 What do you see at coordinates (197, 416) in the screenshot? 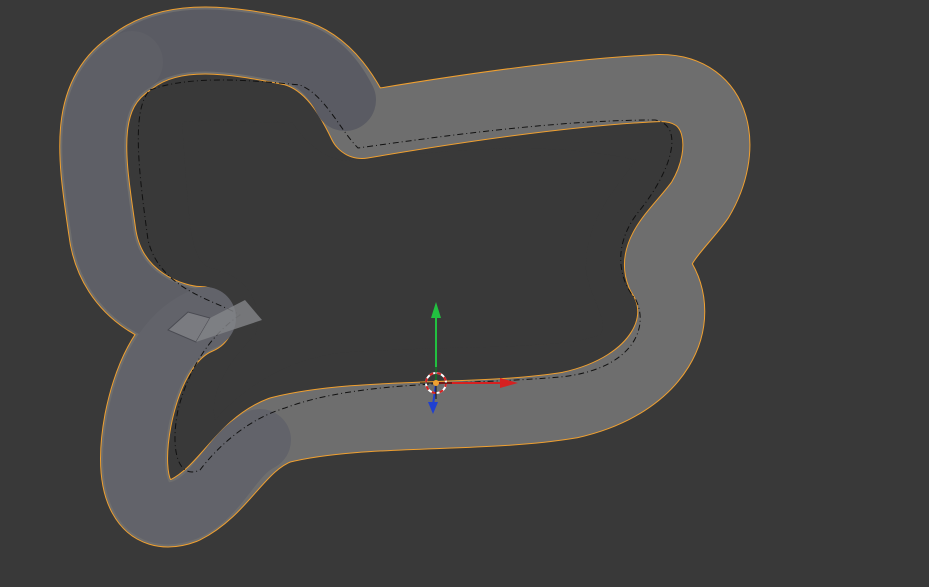
I see `mesh-shaded-region-lower` at bounding box center [197, 416].